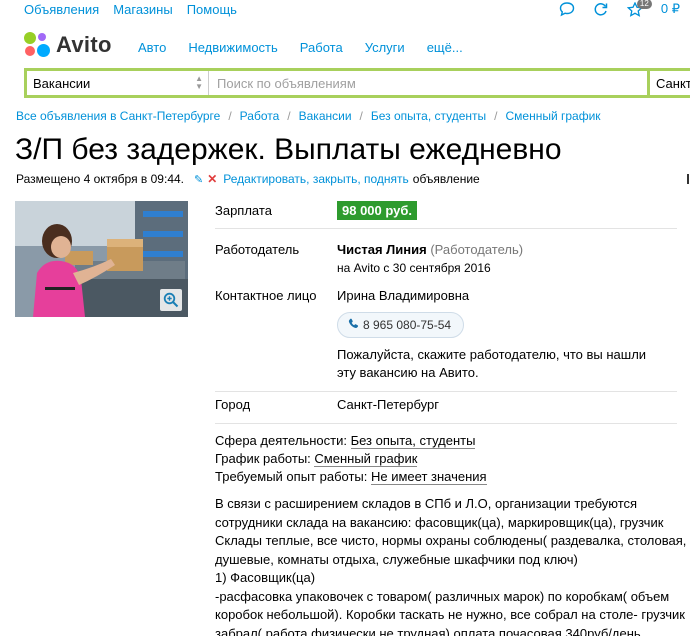 Image resolution: width=690 pixels, height=636 pixels. I want to click on phone-icon, so click(353, 323).